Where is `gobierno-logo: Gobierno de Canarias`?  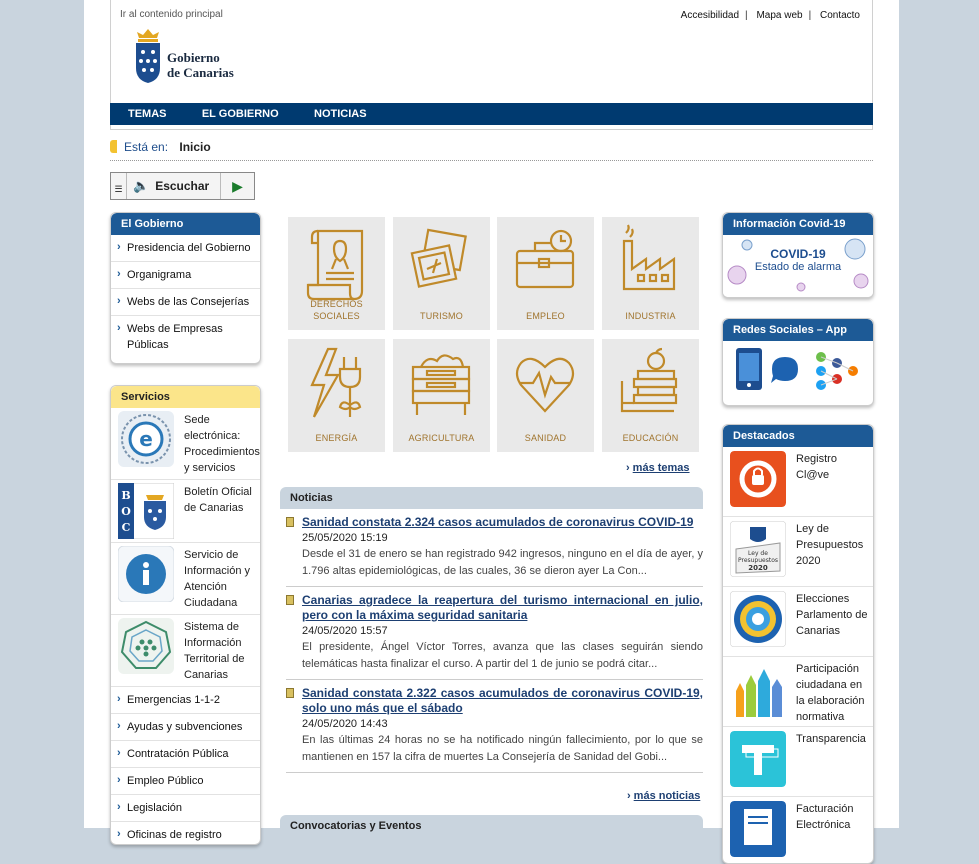 gobierno-logo: Gobierno de Canarias is located at coordinates (203, 56).